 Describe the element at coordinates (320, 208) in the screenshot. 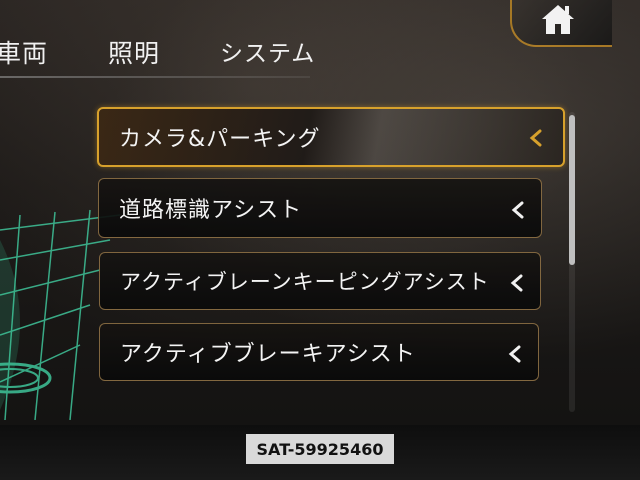

I see `menu-item-traffic-sign-assist: 道路標識アシスト` at that location.